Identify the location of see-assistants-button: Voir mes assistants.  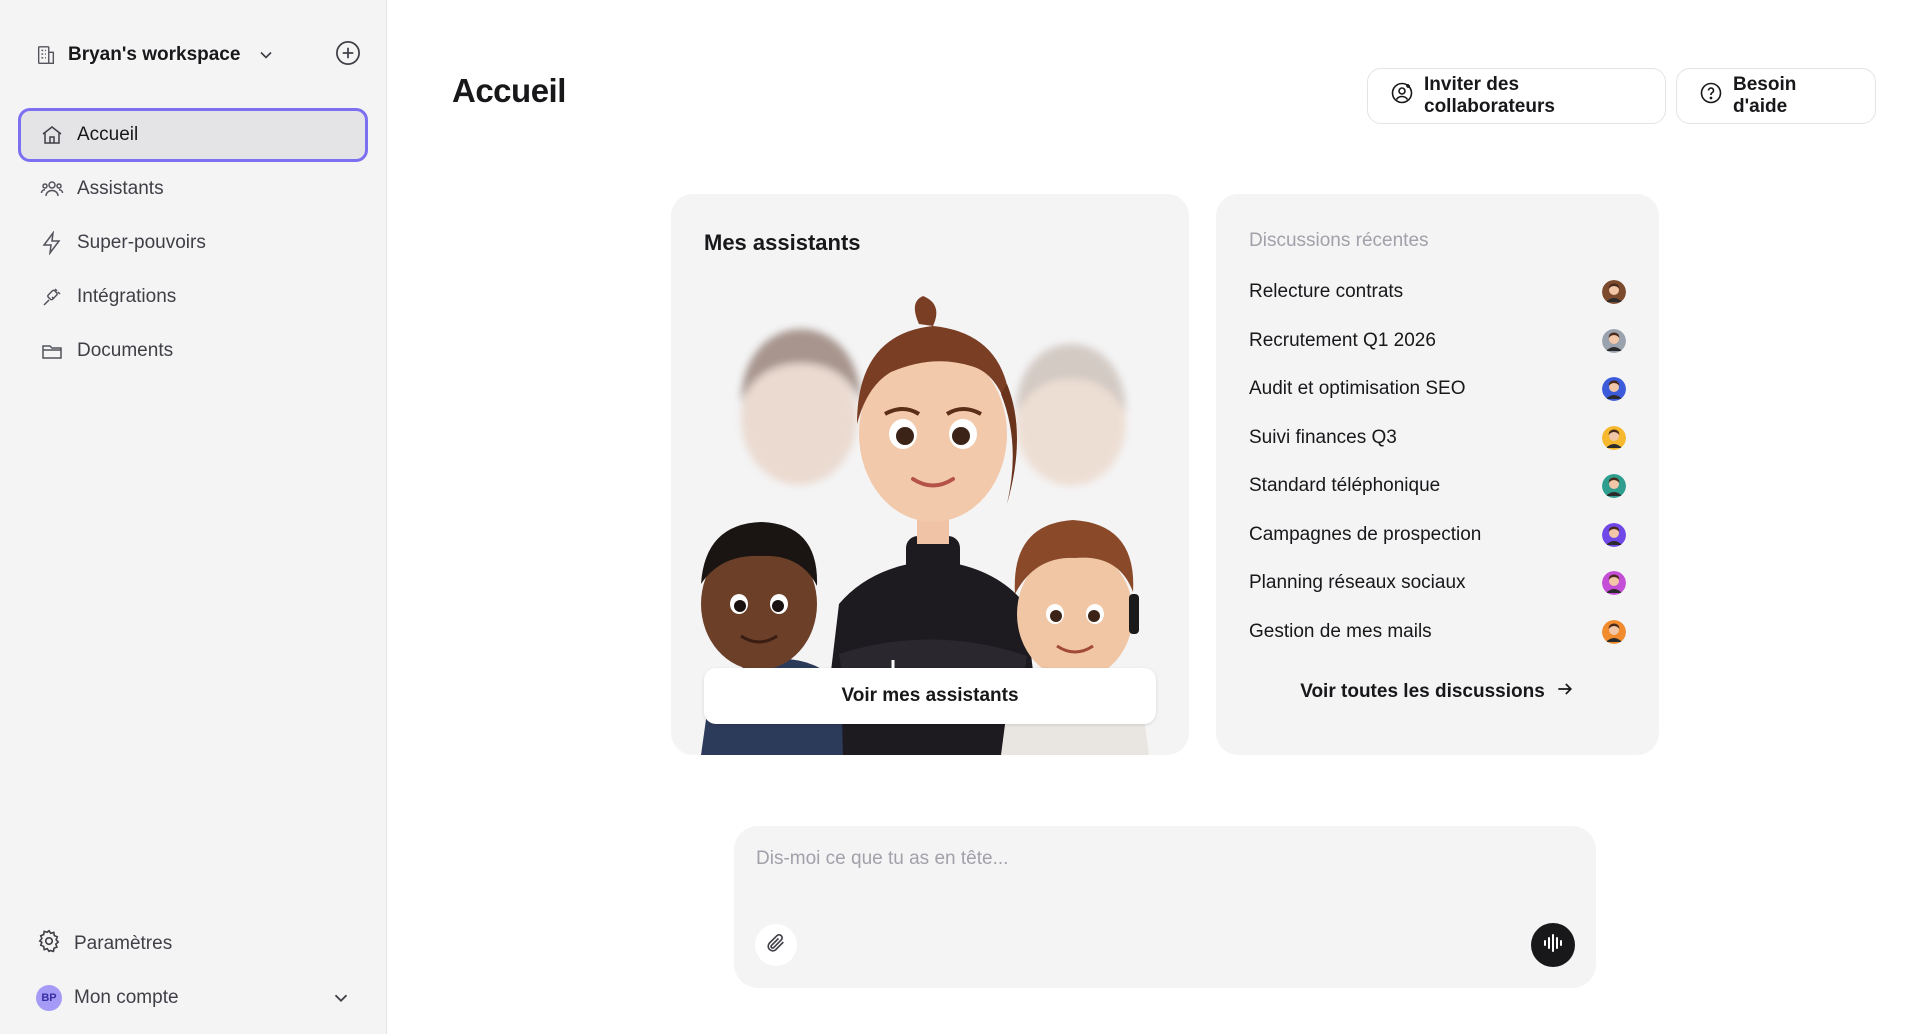
(930, 696).